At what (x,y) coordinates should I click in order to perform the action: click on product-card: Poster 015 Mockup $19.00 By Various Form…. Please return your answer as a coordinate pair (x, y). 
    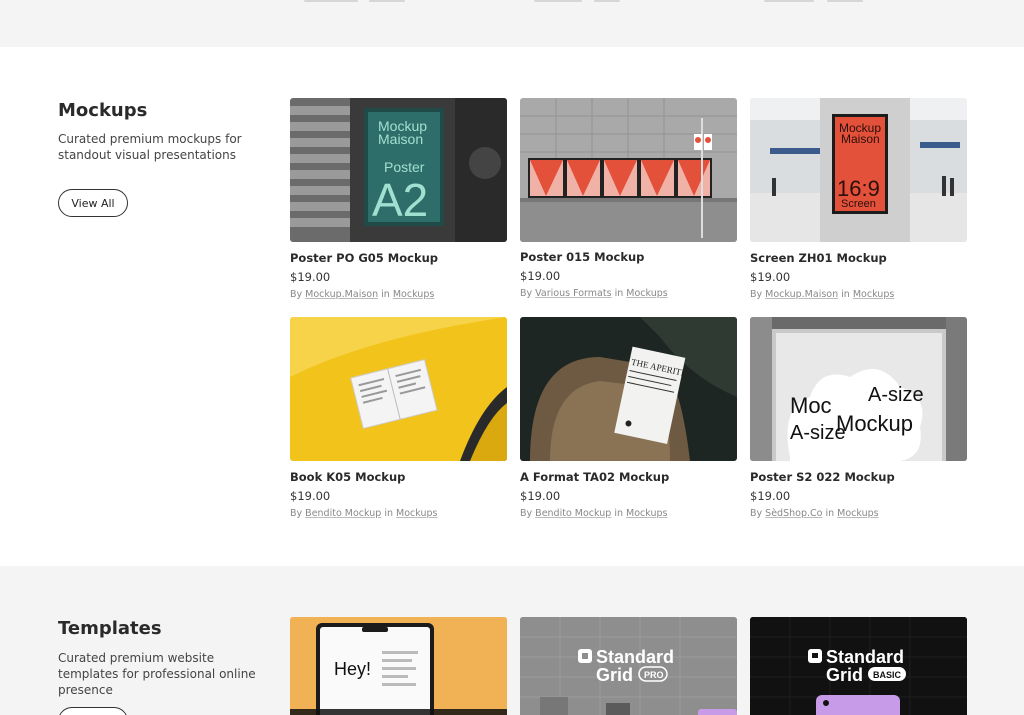
    Looking at the image, I should click on (628, 203).